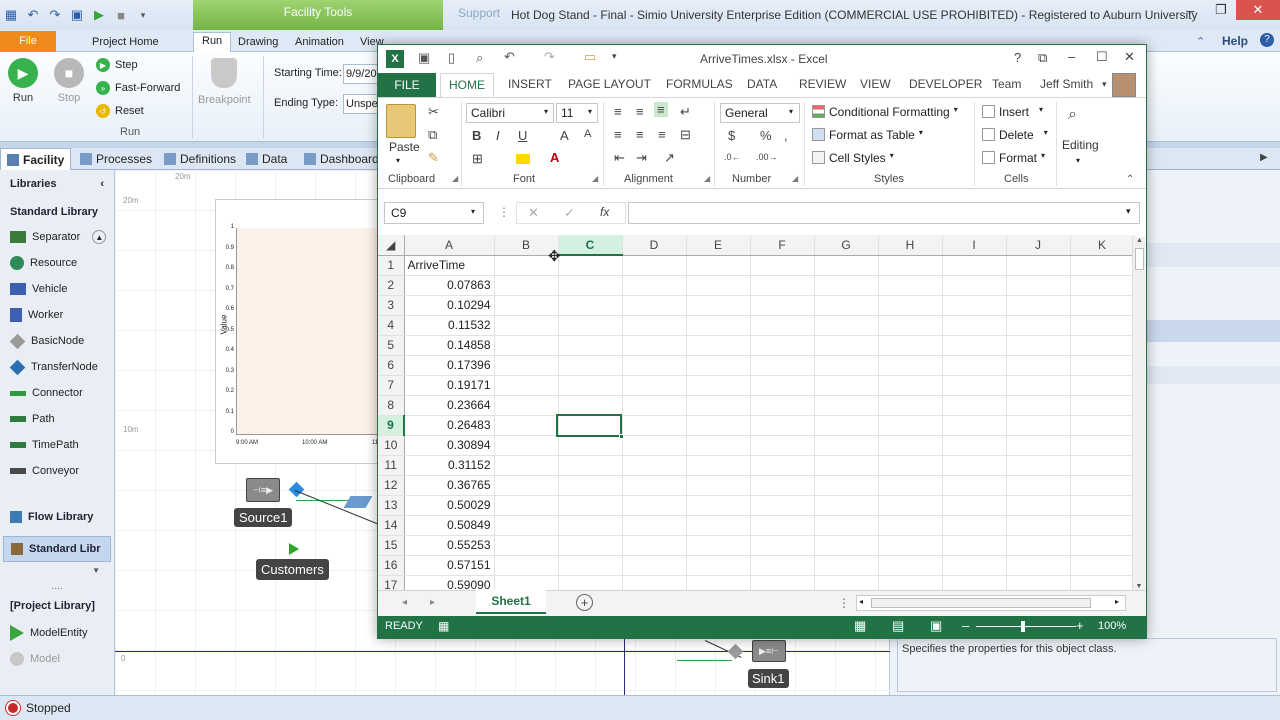  What do you see at coordinates (945, 84) in the screenshot?
I see `tab-developer: DEVELOPER` at bounding box center [945, 84].